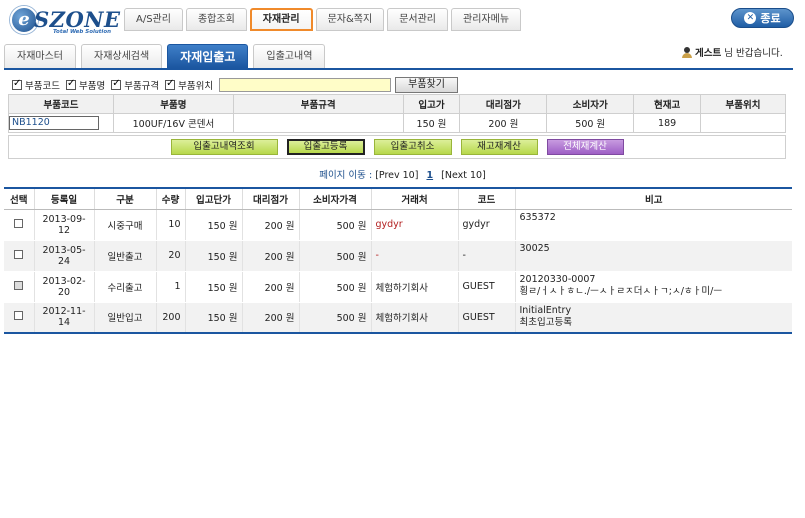  Describe the element at coordinates (171, 287) in the screenshot. I see `row-qty: 1` at that location.